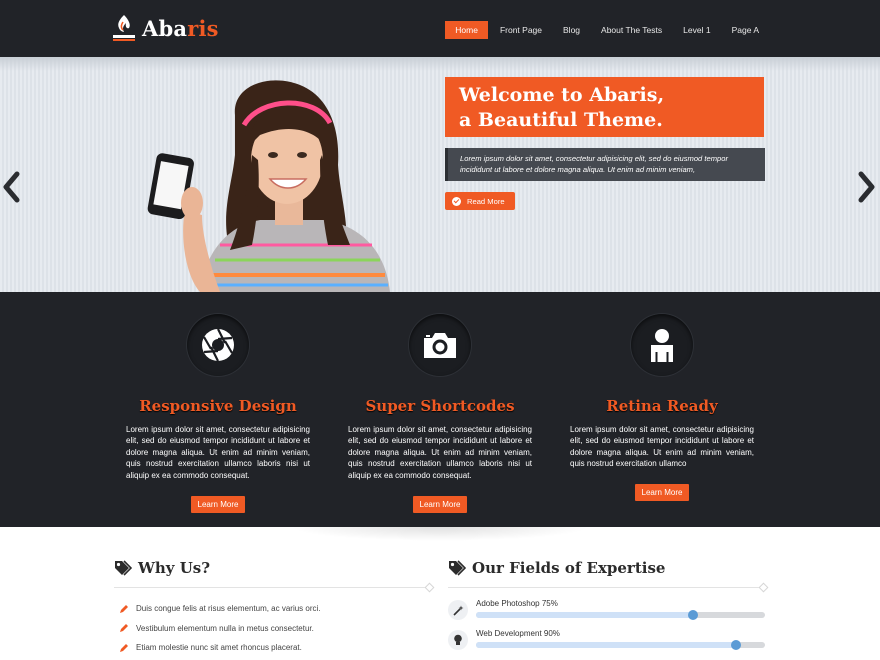  I want to click on site-logo: Abaris, so click(165, 28).